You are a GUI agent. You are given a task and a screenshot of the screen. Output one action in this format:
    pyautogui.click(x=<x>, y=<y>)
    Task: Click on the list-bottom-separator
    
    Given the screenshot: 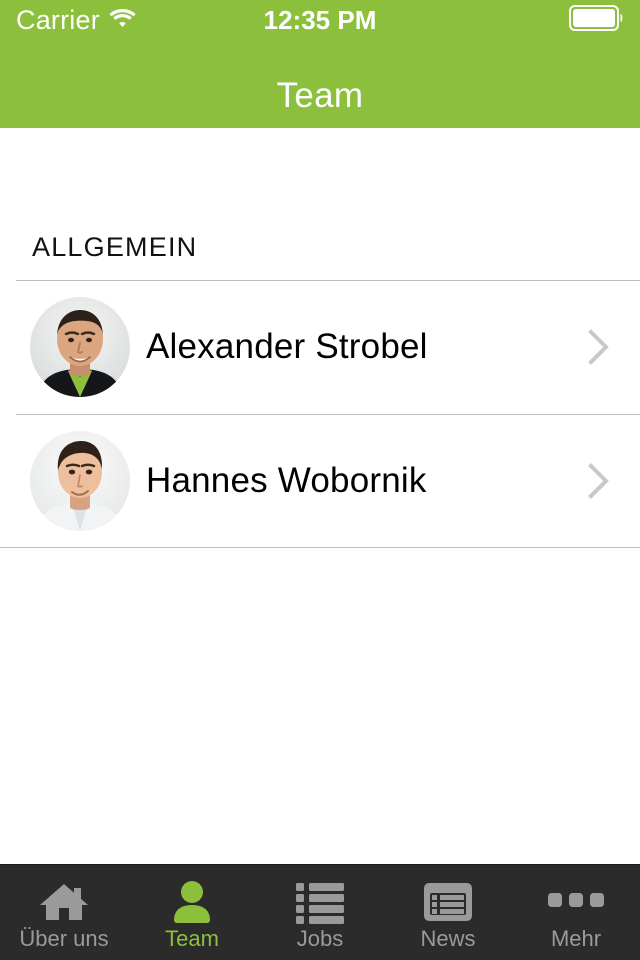 What is the action you would take?
    pyautogui.click(x=320, y=547)
    